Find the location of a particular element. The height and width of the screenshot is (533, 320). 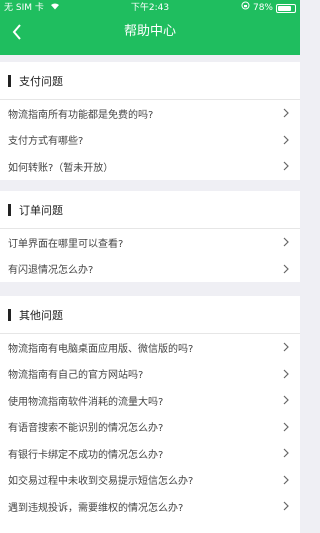

nav-bar: 帮助中心 is located at coordinates (150, 32).